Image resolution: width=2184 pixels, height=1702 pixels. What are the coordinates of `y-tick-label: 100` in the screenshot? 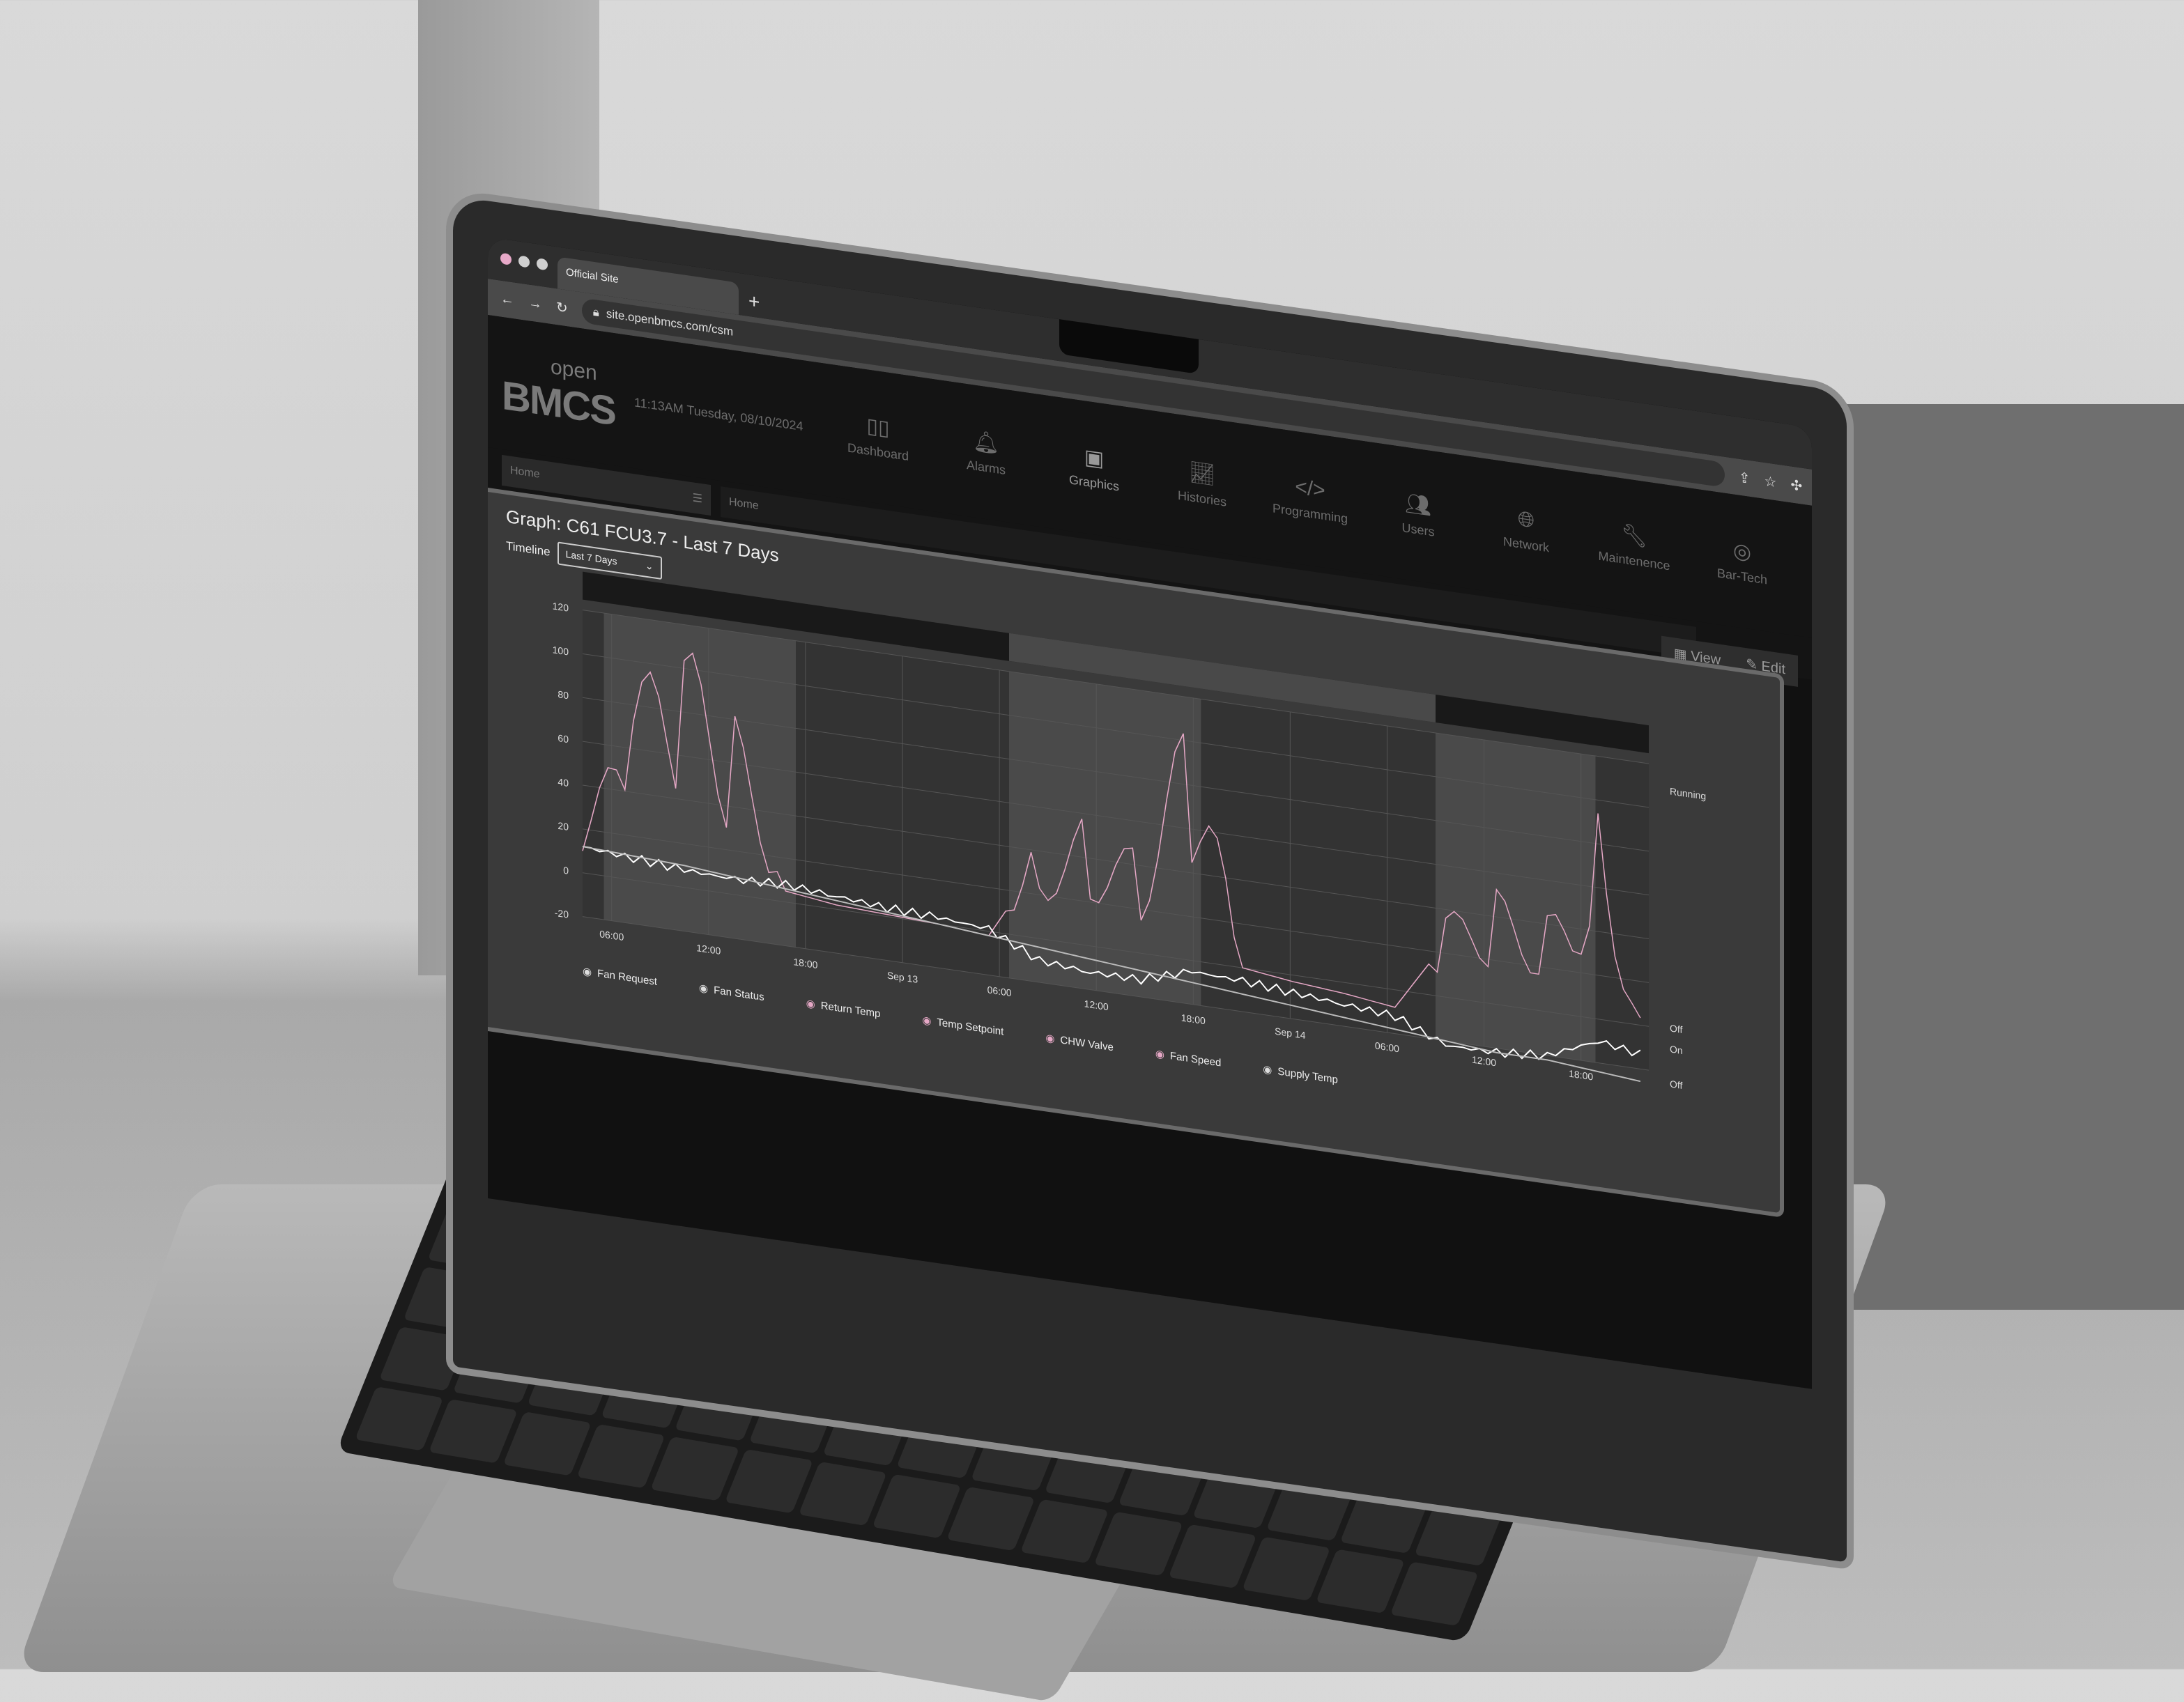 It's located at (561, 651).